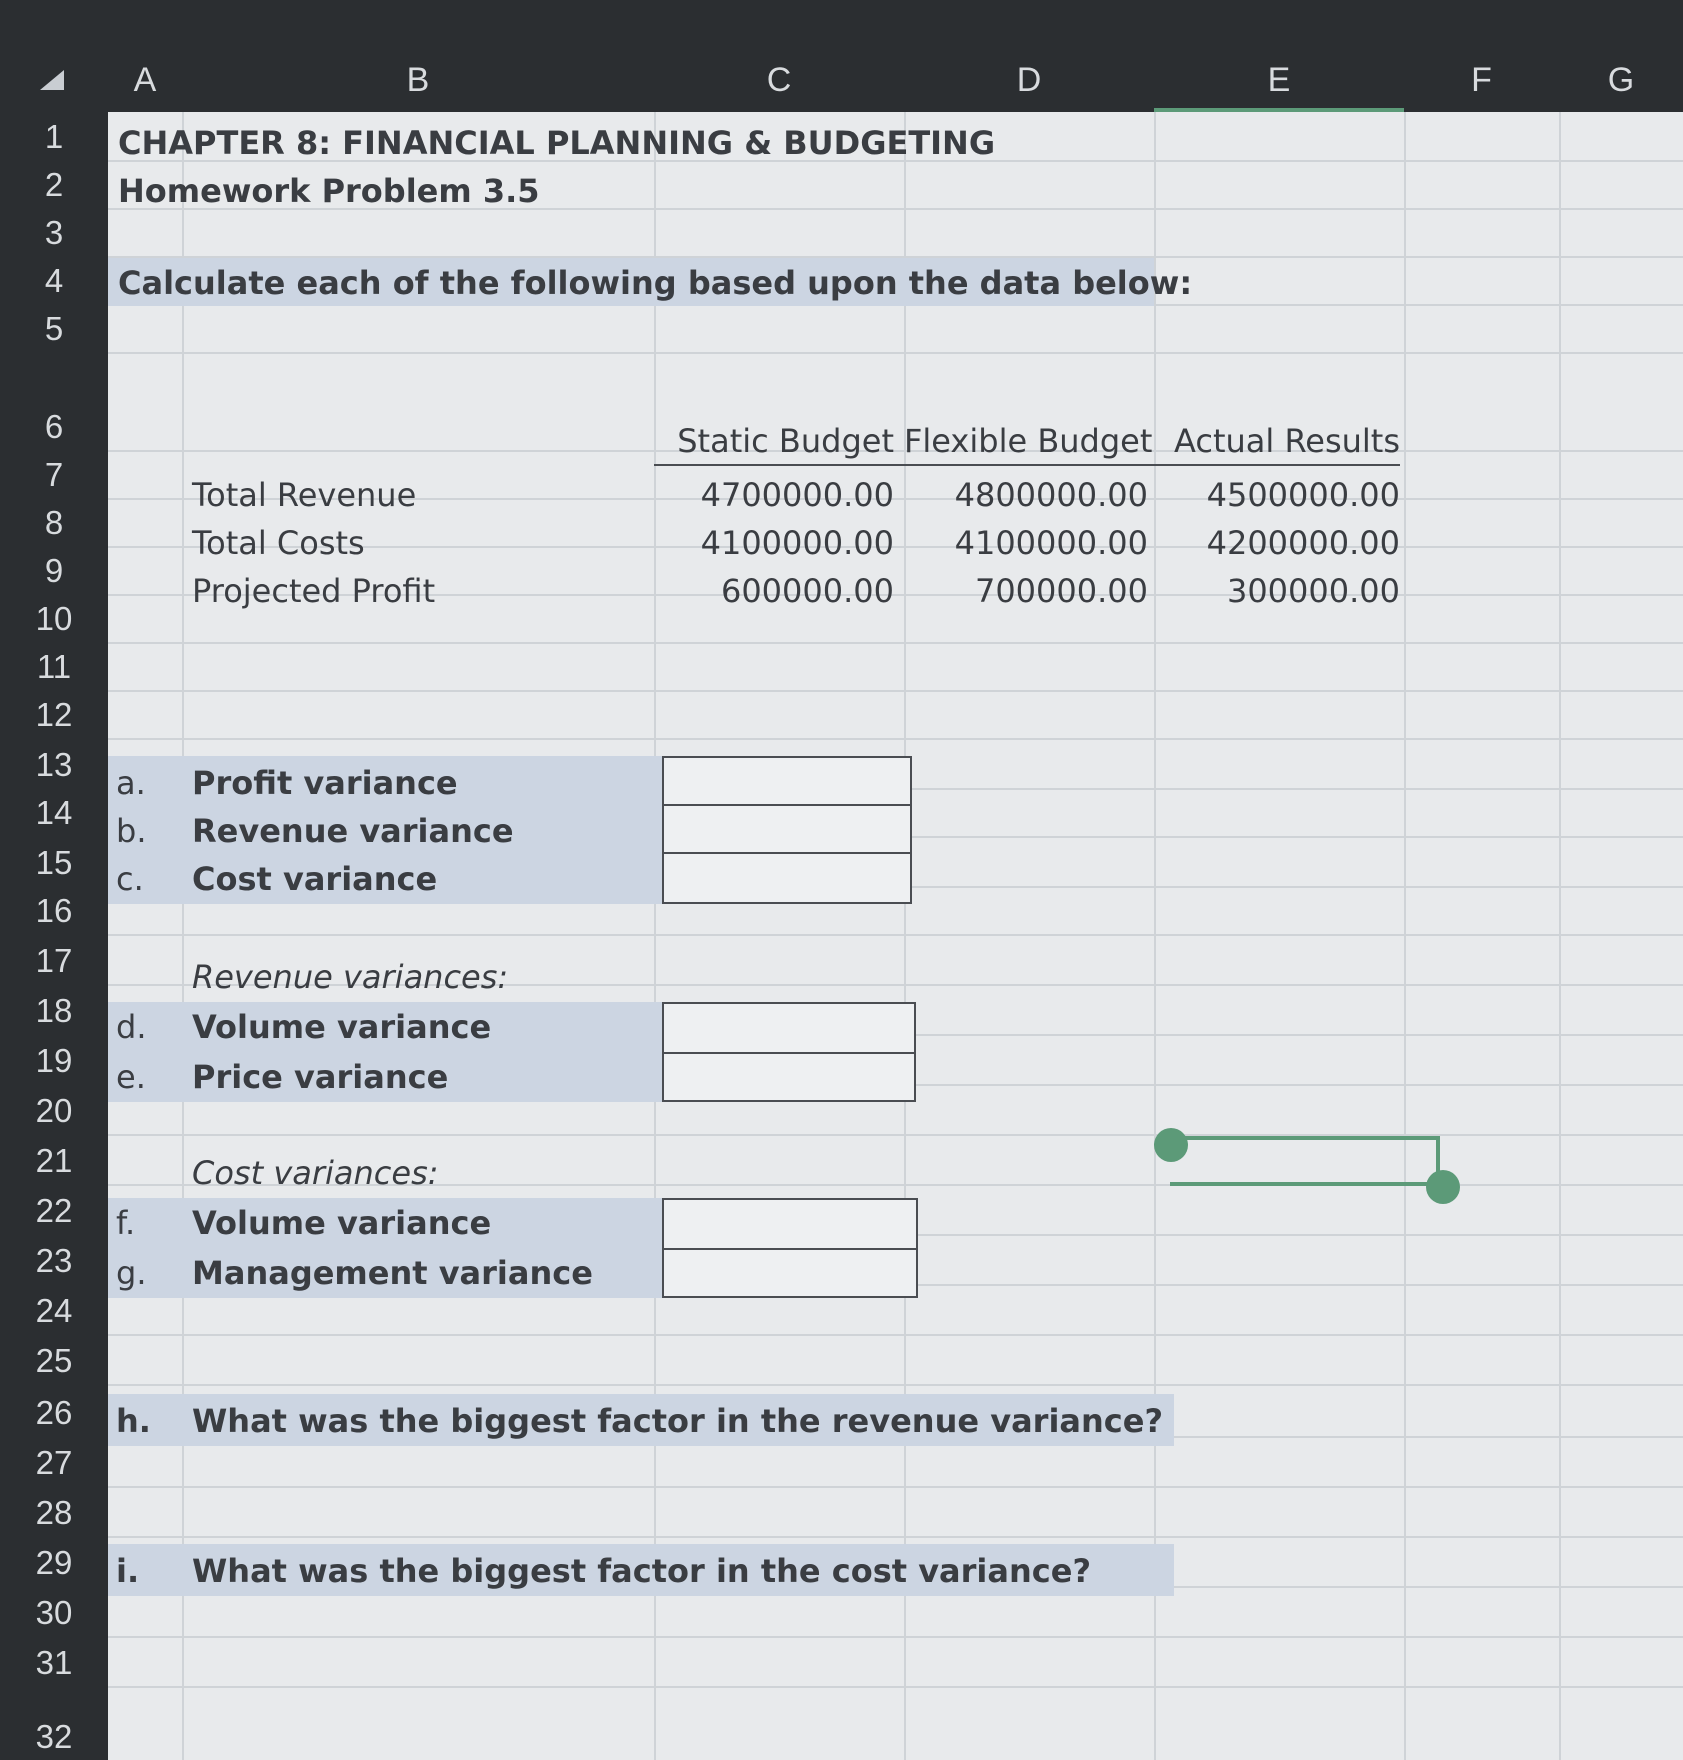 This screenshot has width=1683, height=1760. What do you see at coordinates (54, 1611) in the screenshot?
I see `row-header-30: 30` at bounding box center [54, 1611].